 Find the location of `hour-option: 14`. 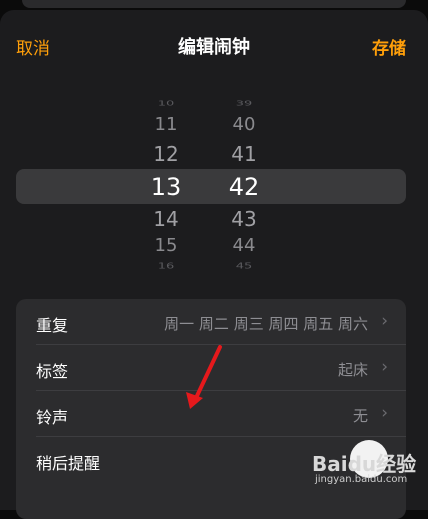

hour-option: 14 is located at coordinates (166, 219).